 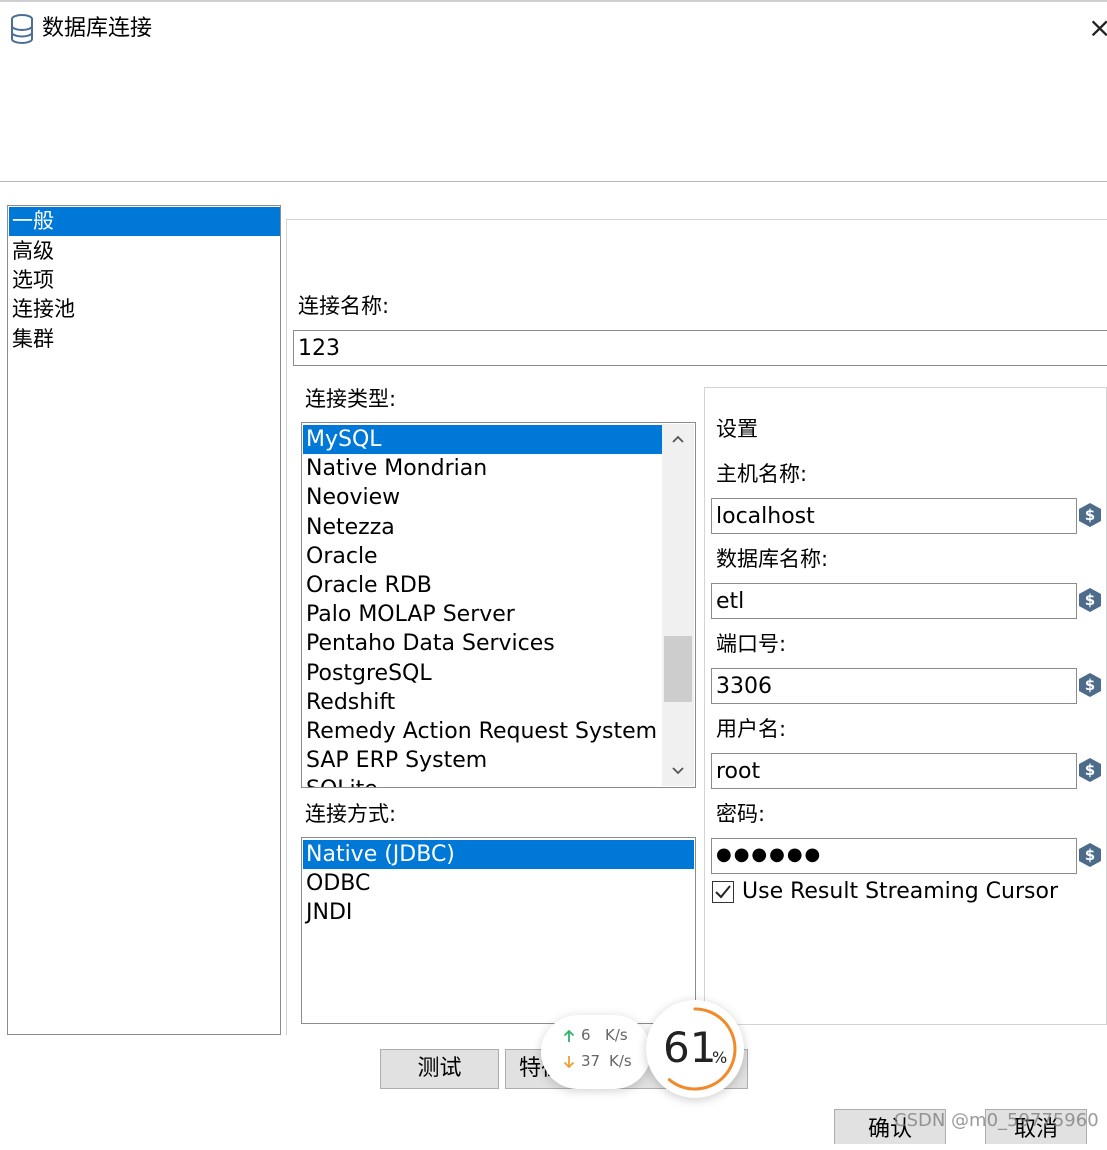 I want to click on list-item: Pentaho Data Services, so click(x=429, y=643).